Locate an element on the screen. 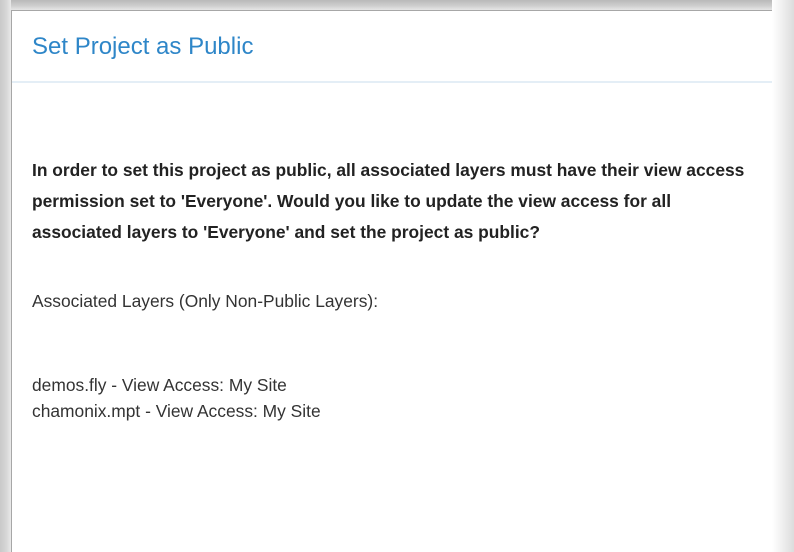 The height and width of the screenshot is (552, 794). dialog-title: Set Project as Public is located at coordinates (143, 46).